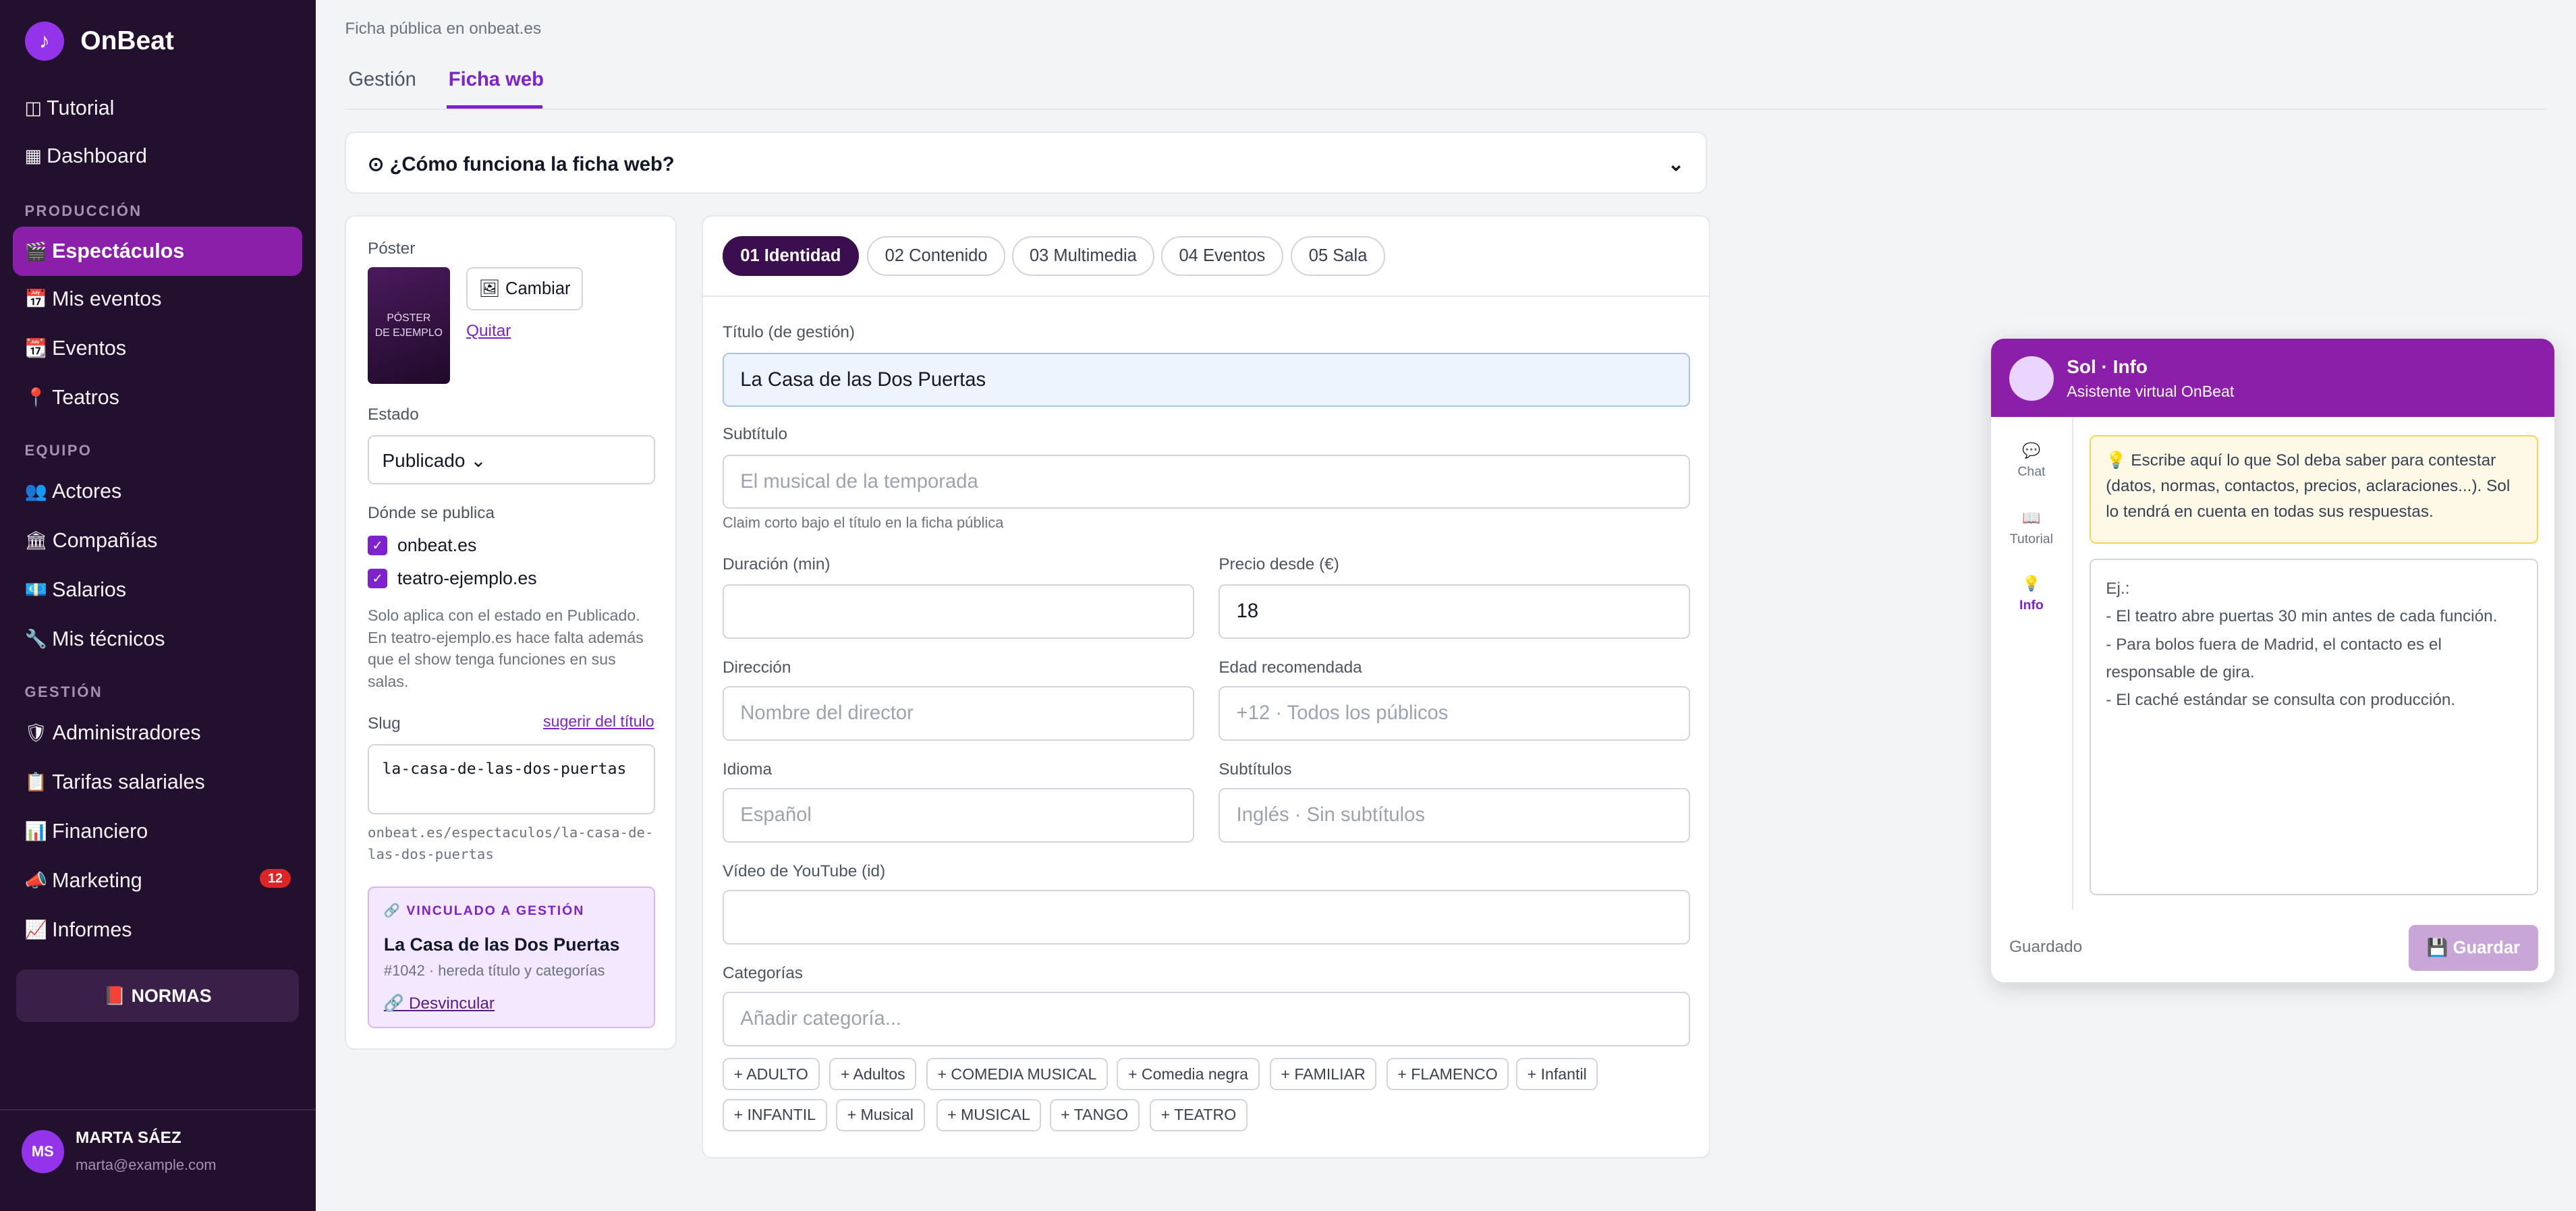 The image size is (2576, 1211). Describe the element at coordinates (958, 612) in the screenshot. I see `duracion-input` at that location.